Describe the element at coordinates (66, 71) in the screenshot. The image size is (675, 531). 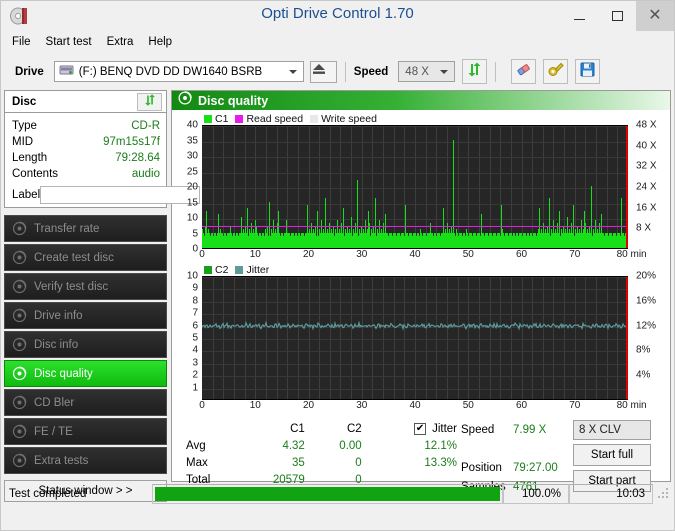
I see `drive-icon` at that location.